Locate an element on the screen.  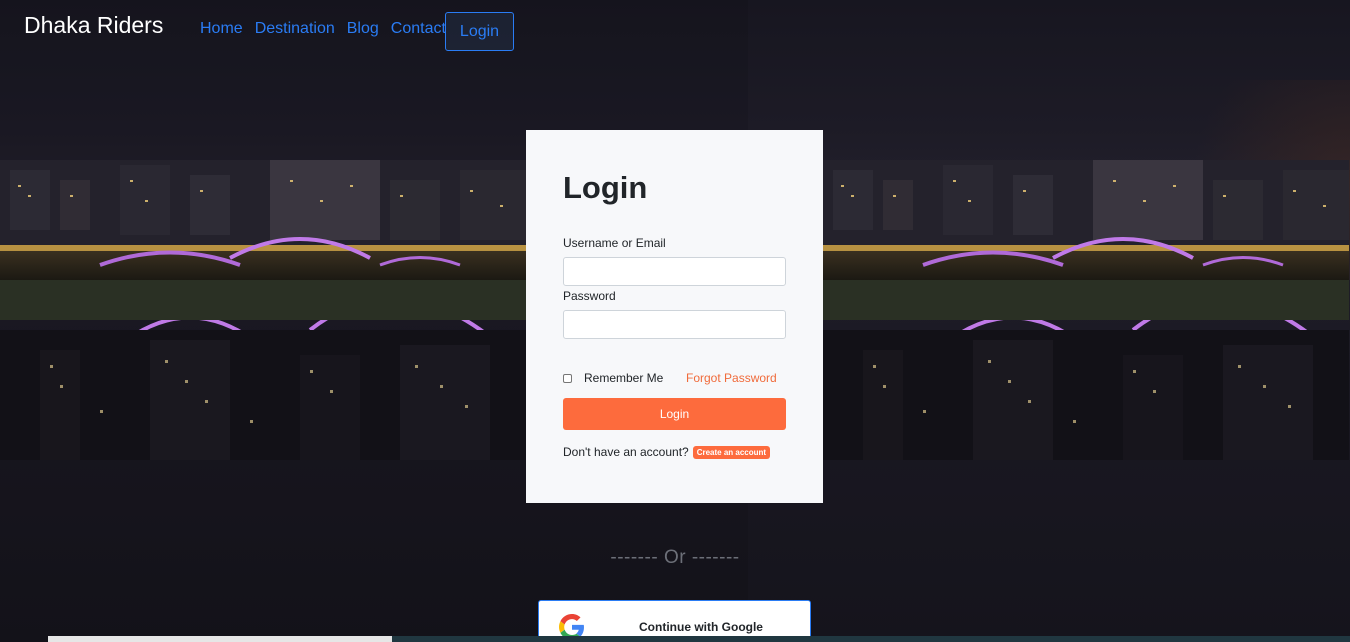
remember-me: Remember Me is located at coordinates (613, 378).